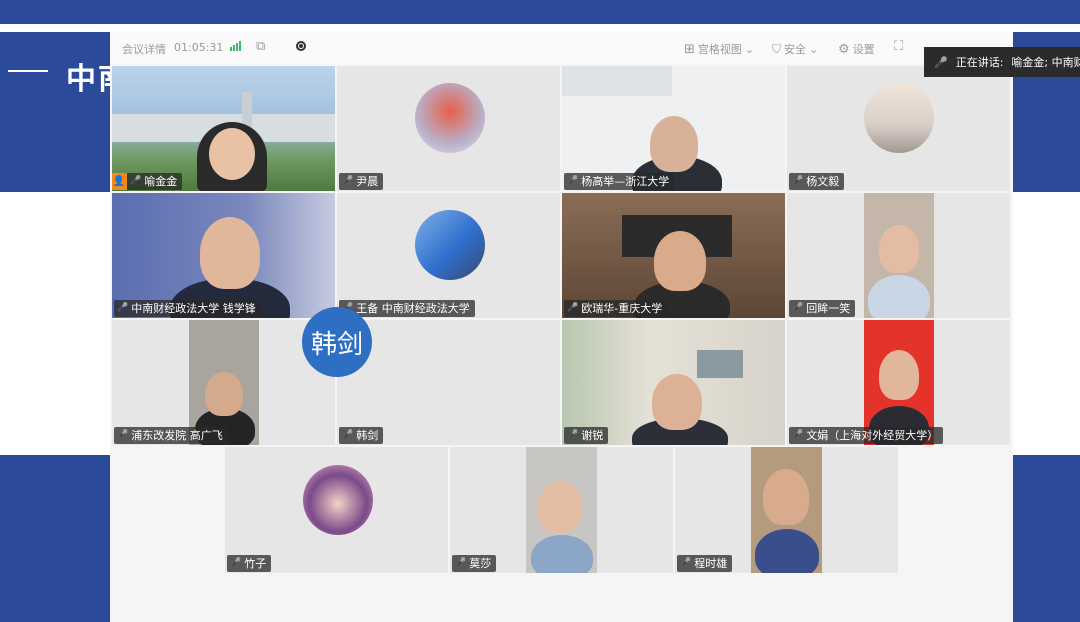 The height and width of the screenshot is (622, 1080). Describe the element at coordinates (119, 181) in the screenshot. I see `host-icon: 👤` at that location.